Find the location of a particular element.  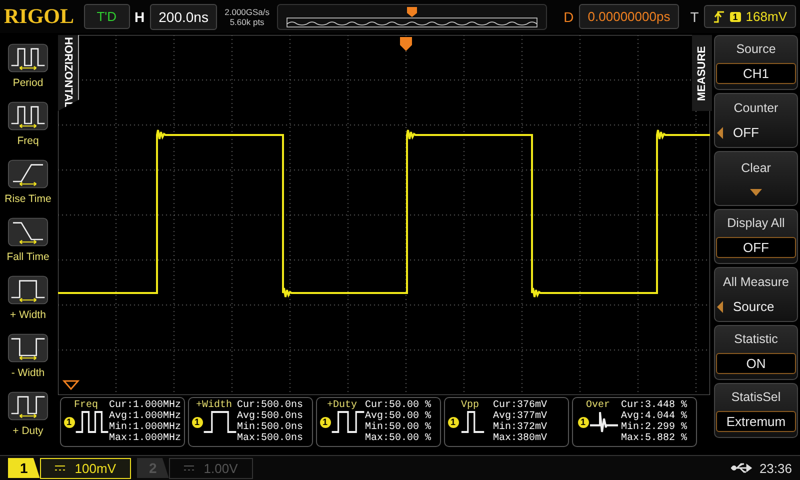

memory-depth: 5.60k pts is located at coordinates (247, 21).